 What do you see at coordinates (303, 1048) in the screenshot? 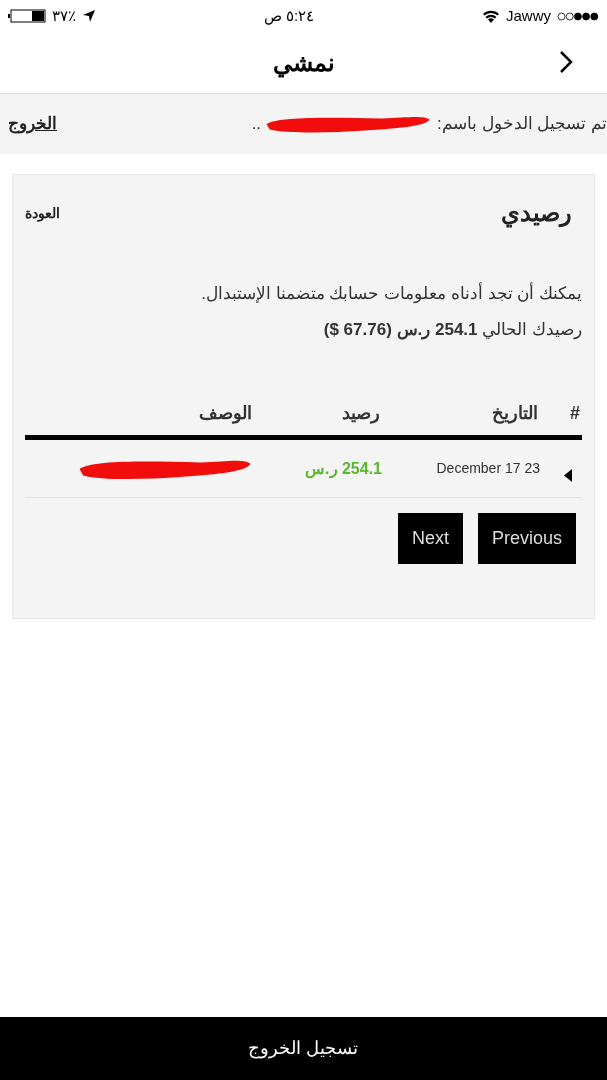
I see `logout-tab: تسجيل الخروج` at bounding box center [303, 1048].